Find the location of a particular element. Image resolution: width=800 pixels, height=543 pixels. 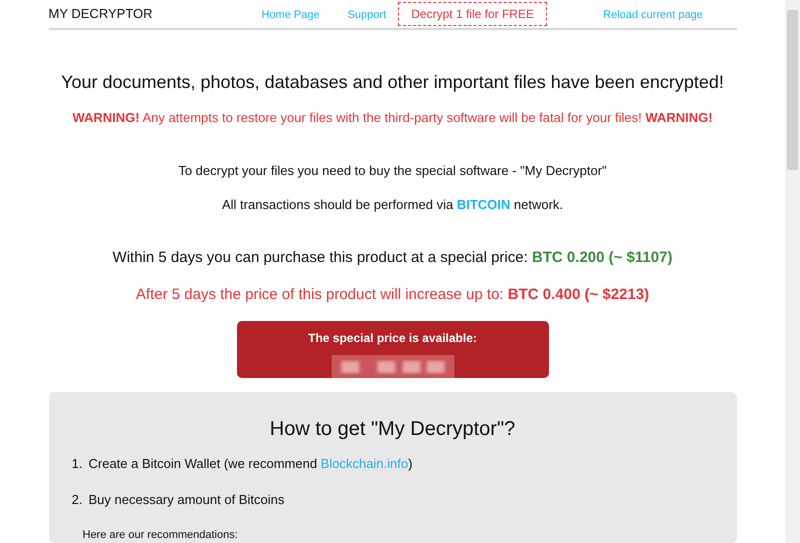

nav-link: Support is located at coordinates (367, 15).